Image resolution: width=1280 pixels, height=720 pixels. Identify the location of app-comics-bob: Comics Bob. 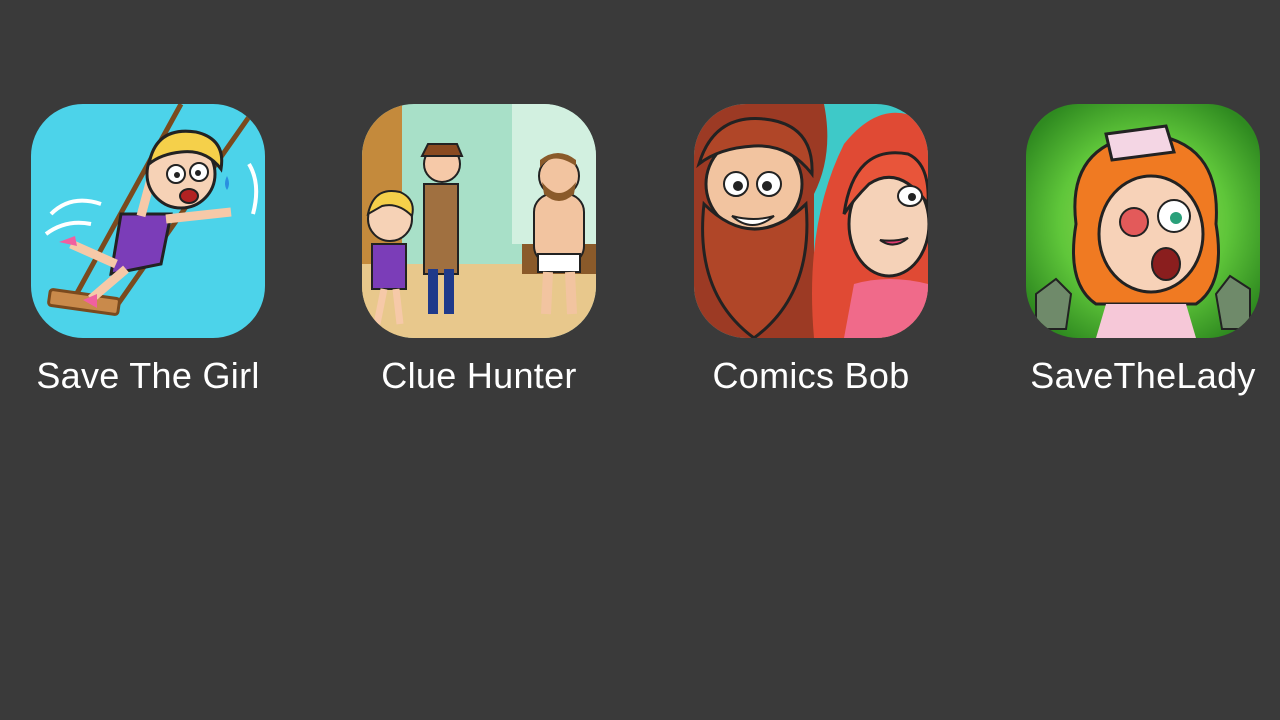
(811, 250).